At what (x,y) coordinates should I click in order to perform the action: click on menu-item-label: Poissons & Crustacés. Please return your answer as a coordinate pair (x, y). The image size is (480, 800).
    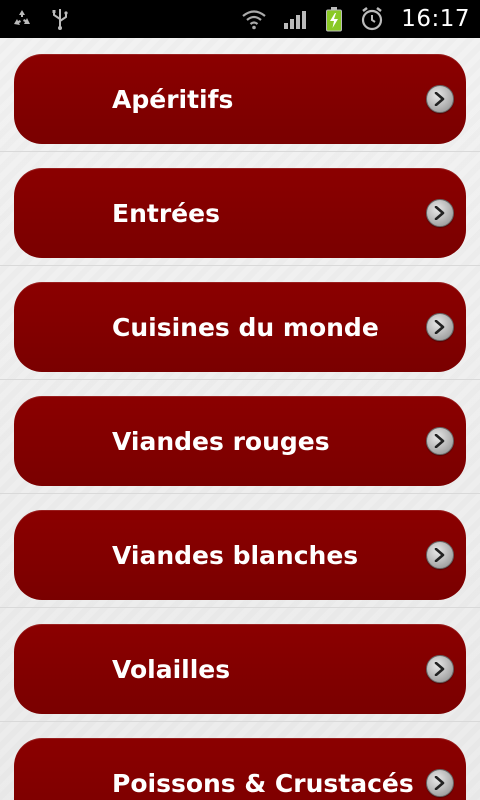
    Looking at the image, I should click on (263, 783).